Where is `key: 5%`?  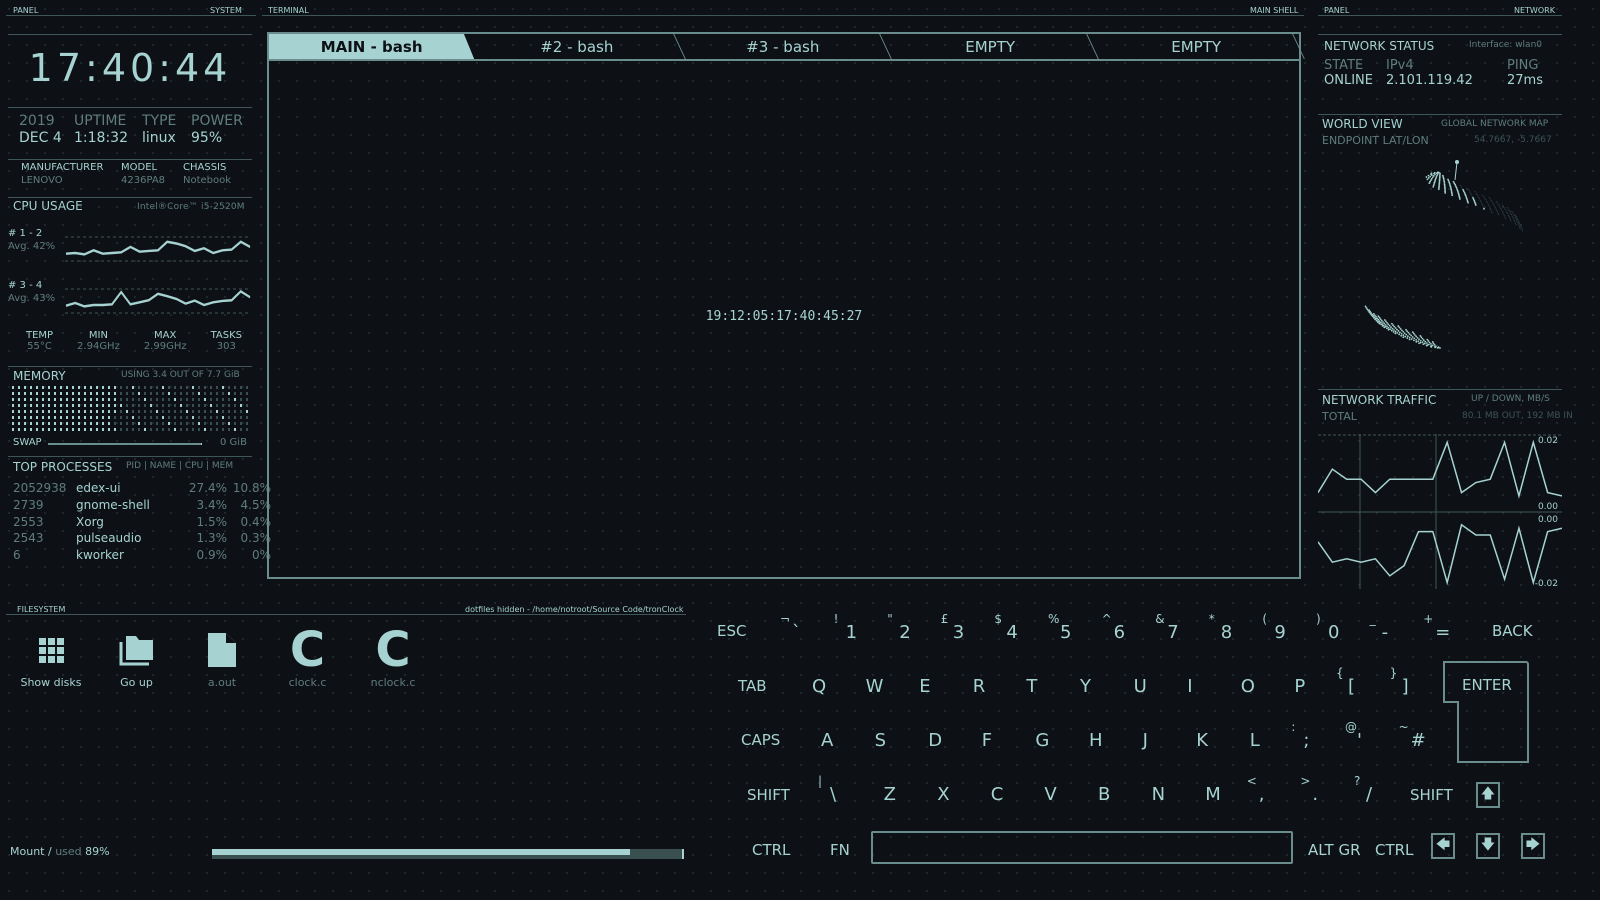
key: 5% is located at coordinates (1063, 632).